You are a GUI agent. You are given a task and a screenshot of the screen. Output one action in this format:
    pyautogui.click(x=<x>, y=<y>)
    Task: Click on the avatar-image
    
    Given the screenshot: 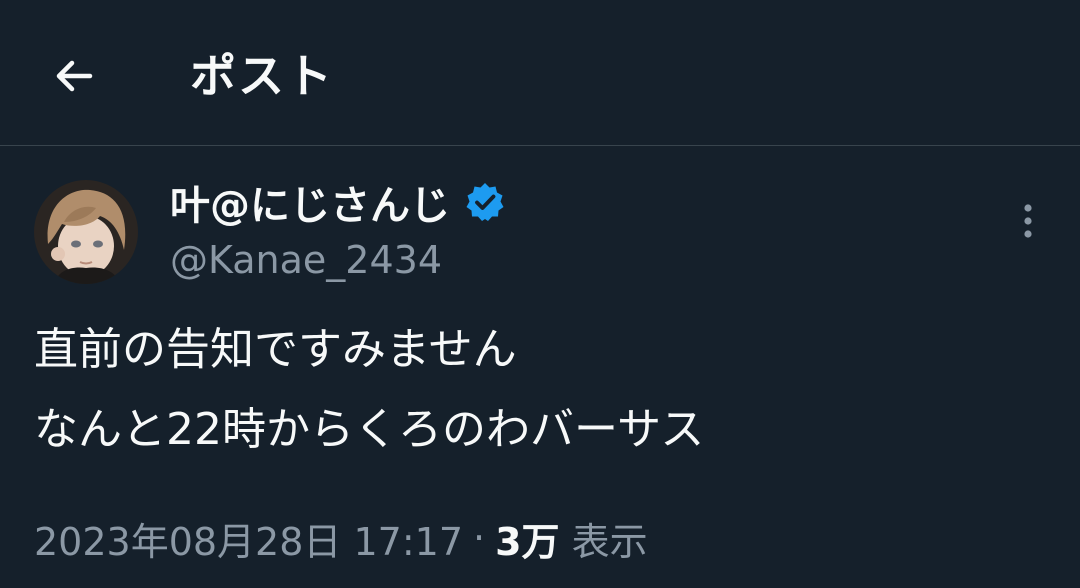 What is the action you would take?
    pyautogui.click(x=86, y=232)
    